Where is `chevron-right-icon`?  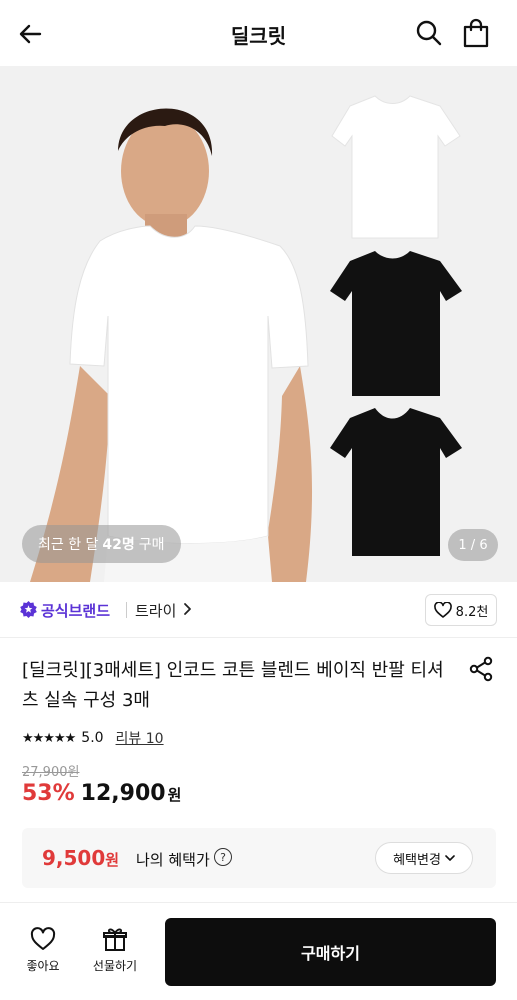 chevron-right-icon is located at coordinates (188, 609).